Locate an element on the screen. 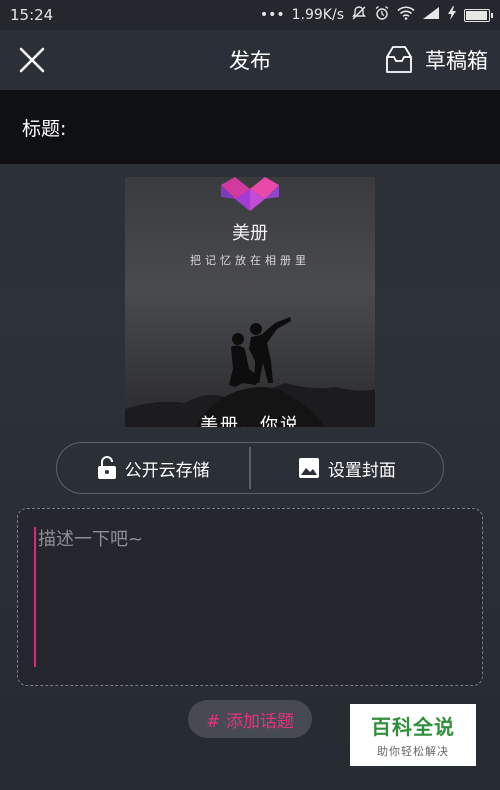 Image resolution: width=500 pixels, height=790 pixels. drafts-button: 草稿箱 is located at coordinates (435, 60).